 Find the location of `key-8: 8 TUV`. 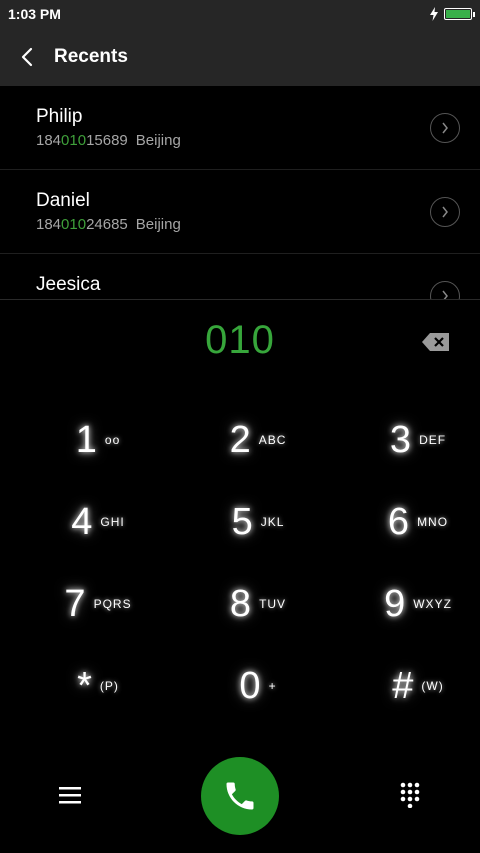

key-8: 8 TUV is located at coordinates (258, 604).